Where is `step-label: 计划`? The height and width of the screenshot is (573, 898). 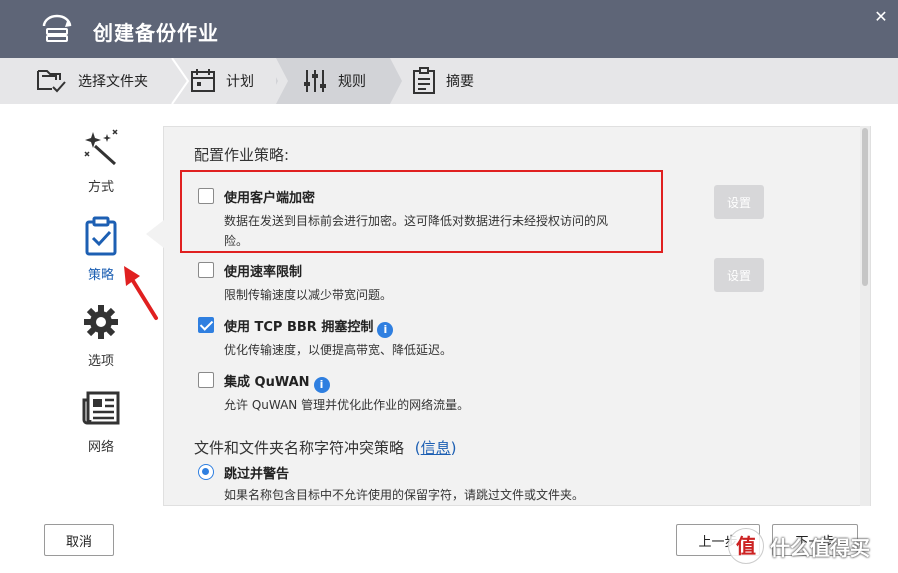
step-label: 计划 is located at coordinates (240, 82).